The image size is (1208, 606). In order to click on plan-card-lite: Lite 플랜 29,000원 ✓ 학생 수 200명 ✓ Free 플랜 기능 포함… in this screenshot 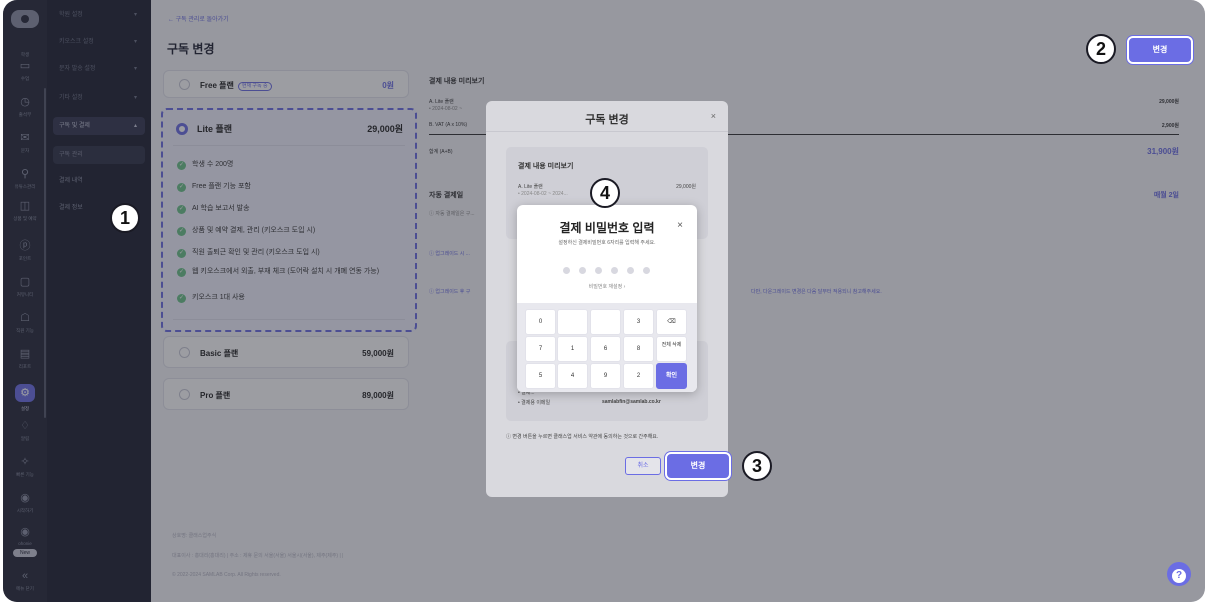, I will do `click(289, 220)`.